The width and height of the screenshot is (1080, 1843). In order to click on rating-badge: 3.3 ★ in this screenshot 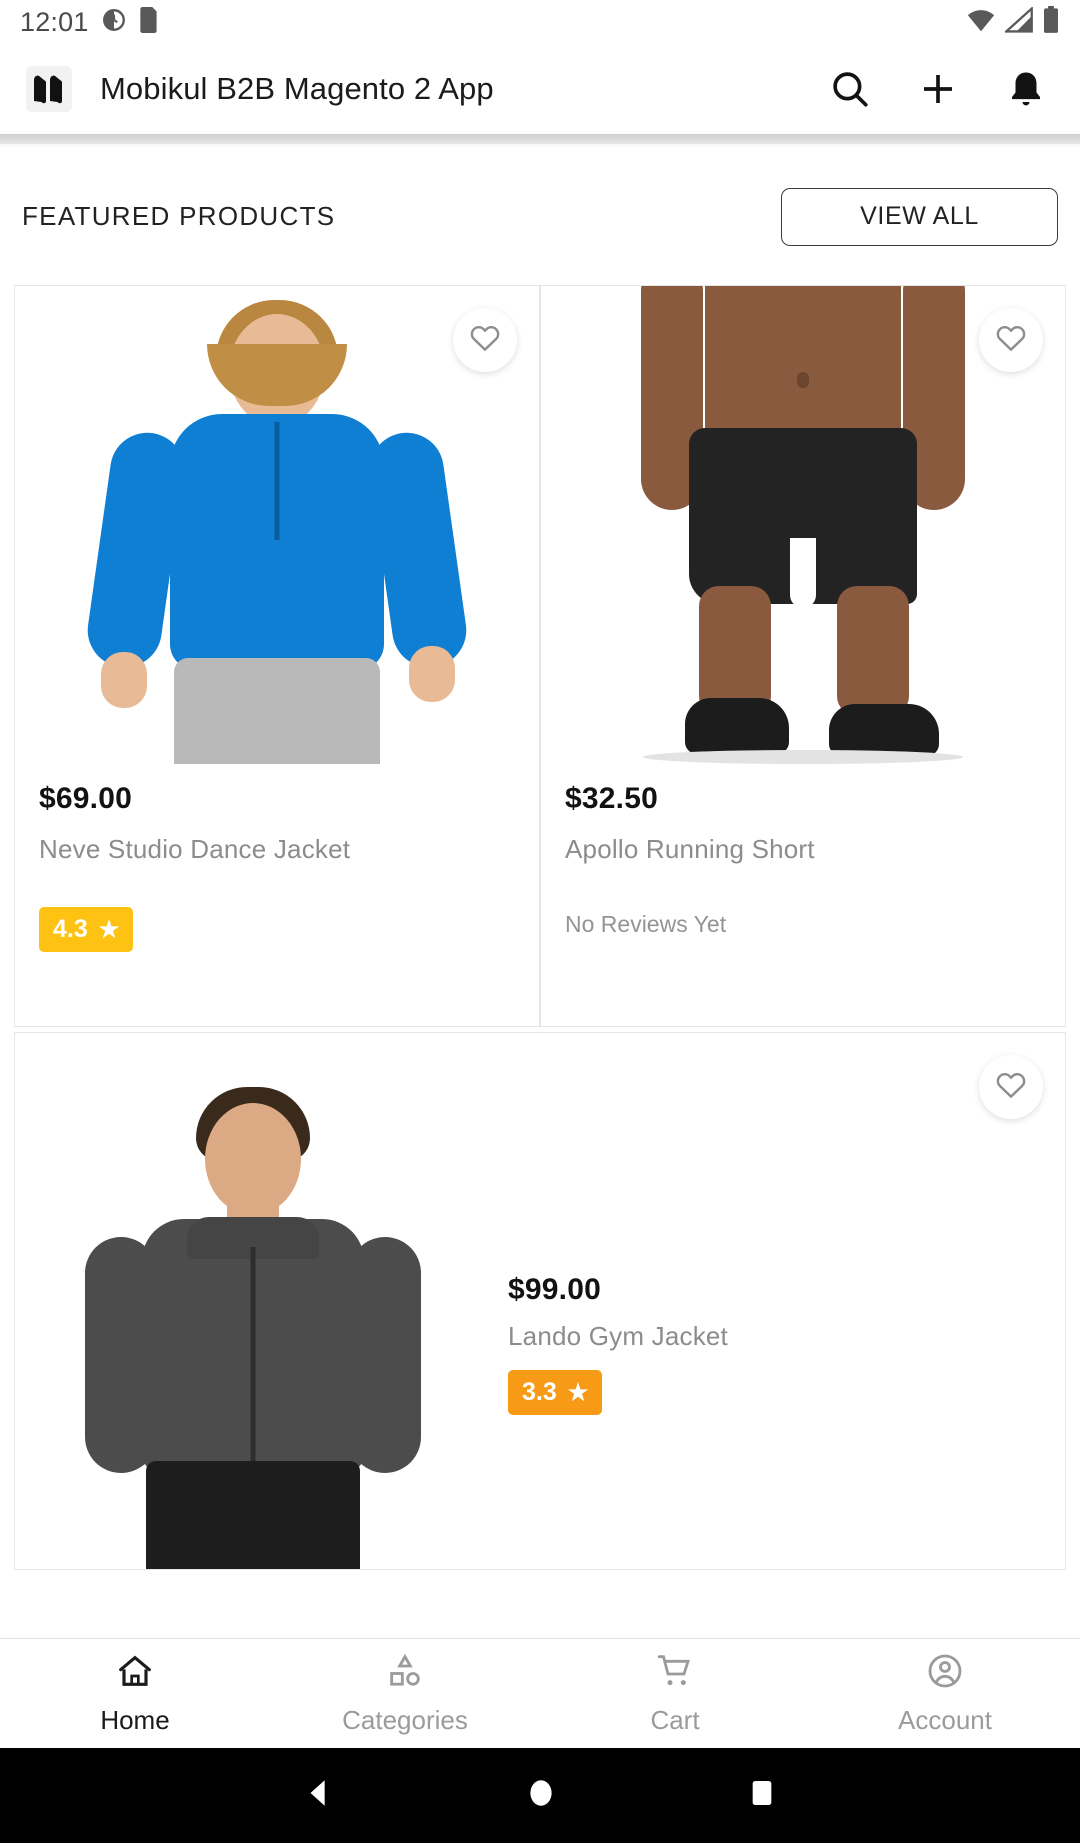, I will do `click(555, 1392)`.